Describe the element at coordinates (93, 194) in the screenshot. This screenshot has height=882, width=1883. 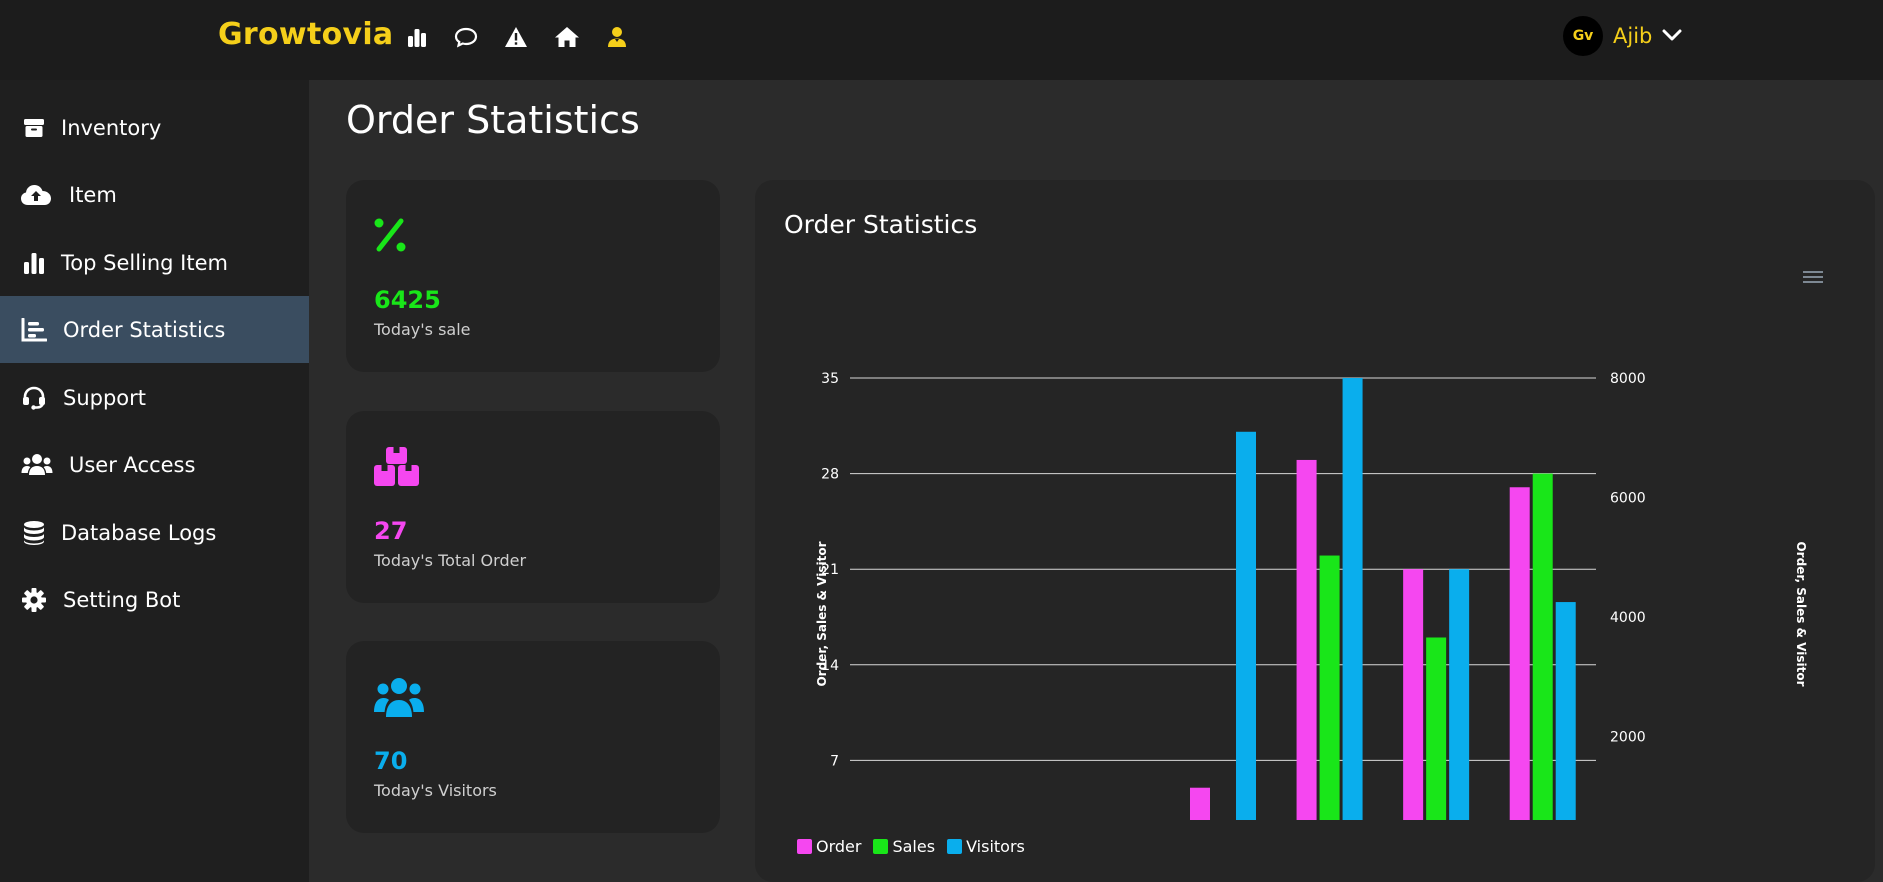
I see `sidebar-item-label: Item` at that location.